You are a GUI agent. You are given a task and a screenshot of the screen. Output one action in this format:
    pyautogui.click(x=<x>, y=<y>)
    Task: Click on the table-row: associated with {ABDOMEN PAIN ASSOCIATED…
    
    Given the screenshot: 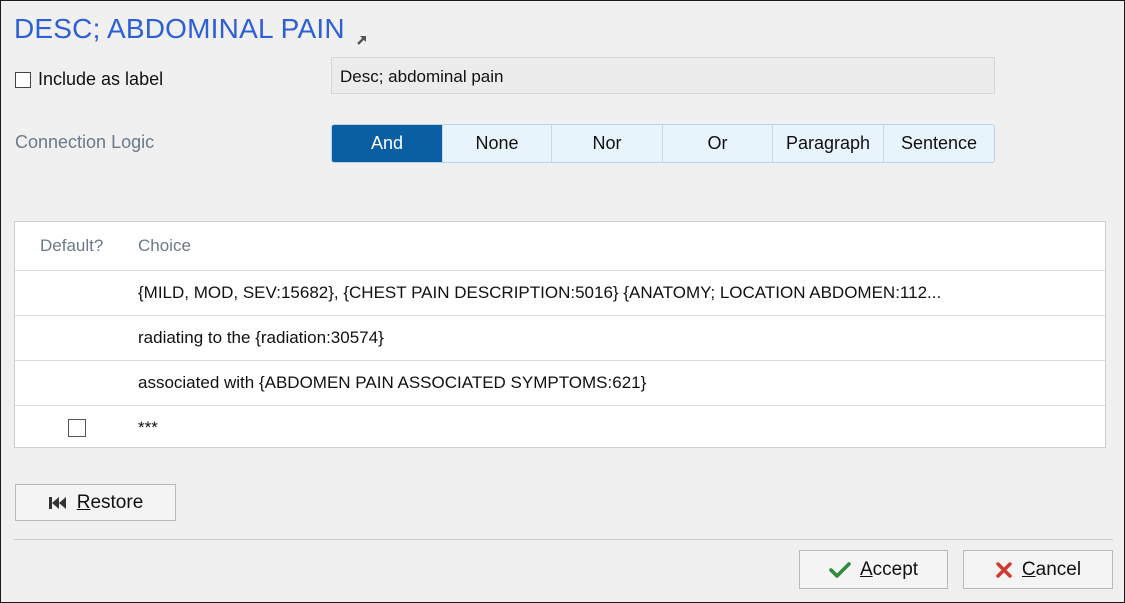 What is the action you would take?
    pyautogui.click(x=560, y=383)
    